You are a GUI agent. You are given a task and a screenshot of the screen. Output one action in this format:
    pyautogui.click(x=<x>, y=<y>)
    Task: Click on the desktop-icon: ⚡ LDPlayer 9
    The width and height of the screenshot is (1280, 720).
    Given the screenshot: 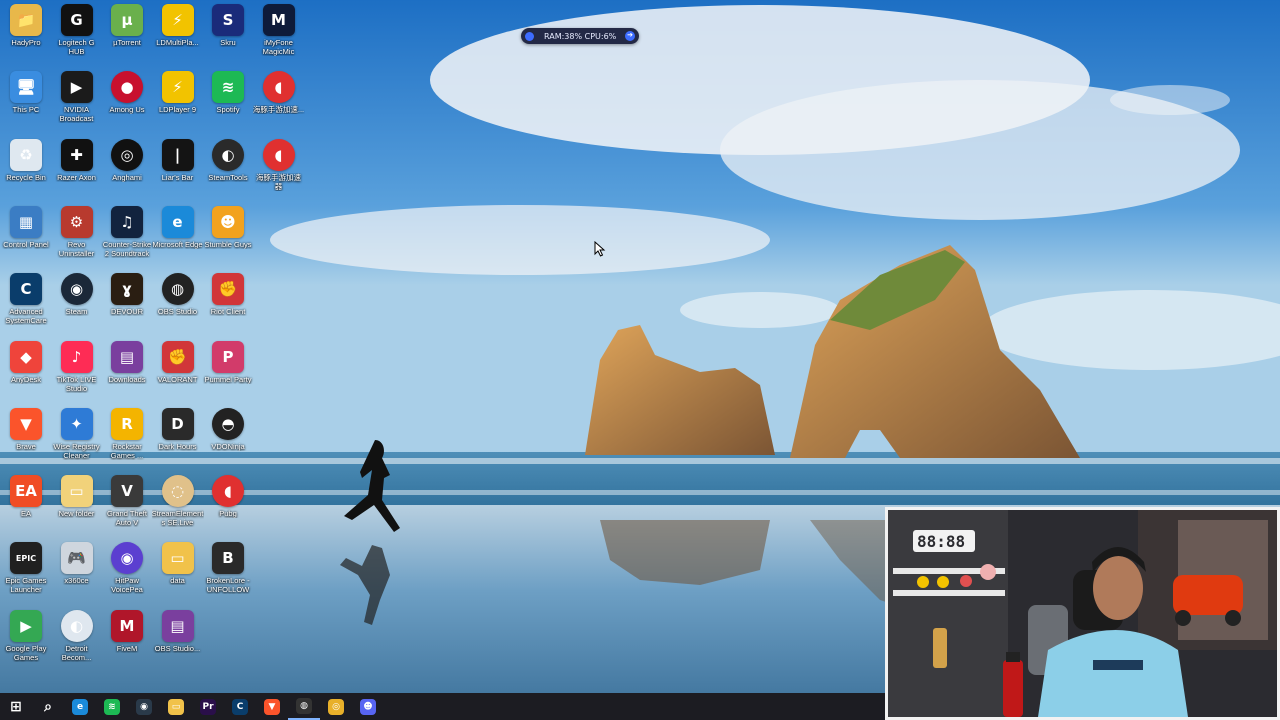 What is the action you would take?
    pyautogui.click(x=178, y=100)
    